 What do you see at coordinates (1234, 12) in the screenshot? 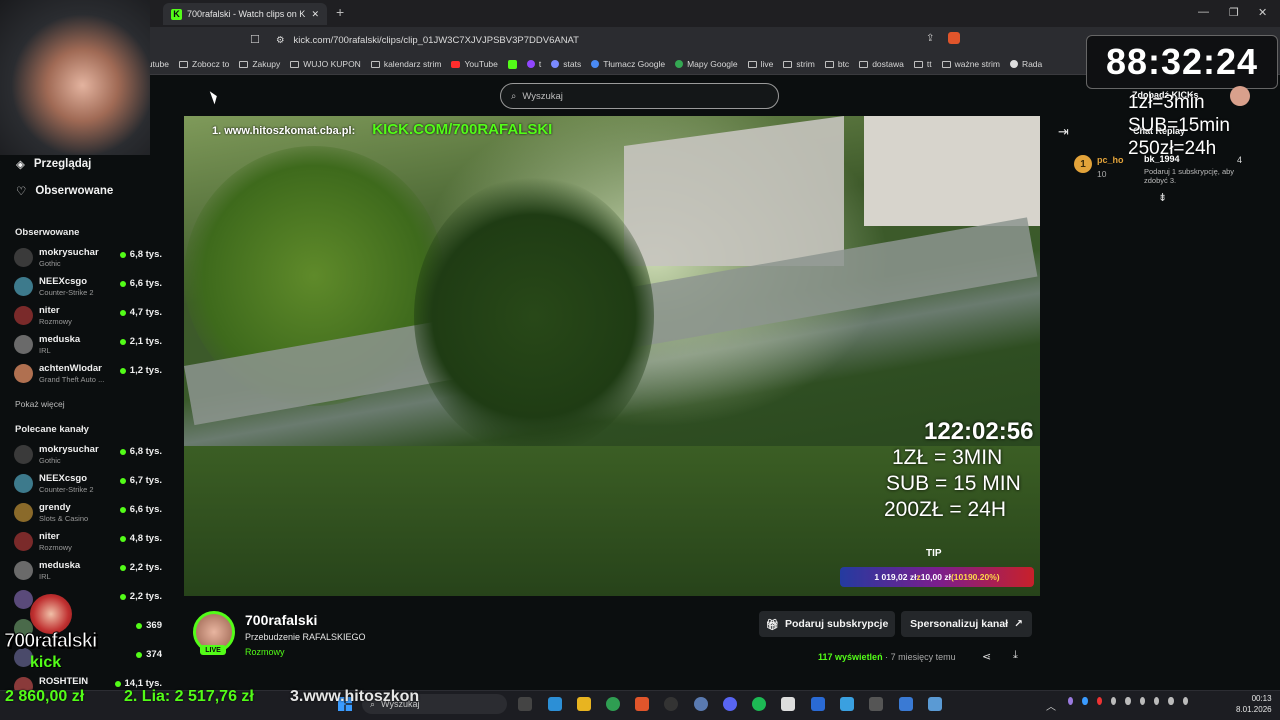
I see `maximize-icon: ❐` at bounding box center [1234, 12].